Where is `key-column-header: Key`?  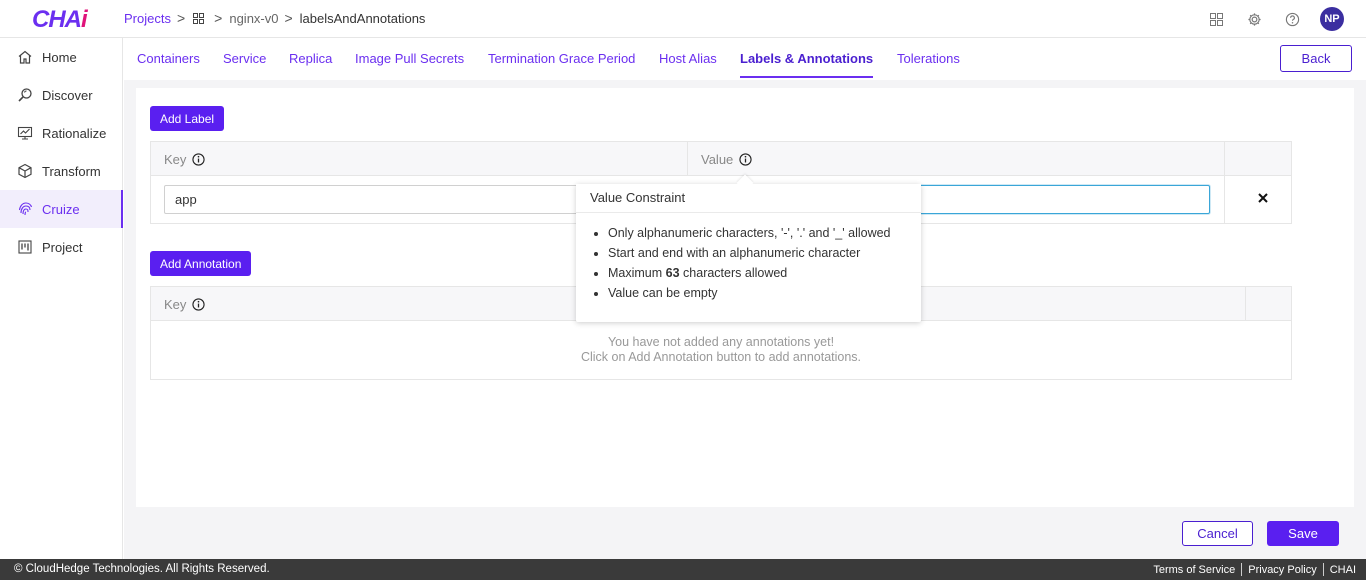
key-column-header: Key is located at coordinates (419, 159).